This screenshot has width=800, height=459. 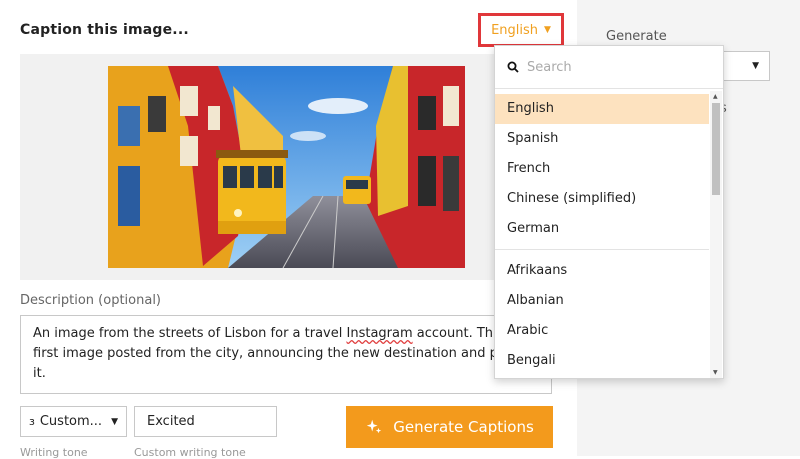 I want to click on sparkle-icon, so click(x=374, y=426).